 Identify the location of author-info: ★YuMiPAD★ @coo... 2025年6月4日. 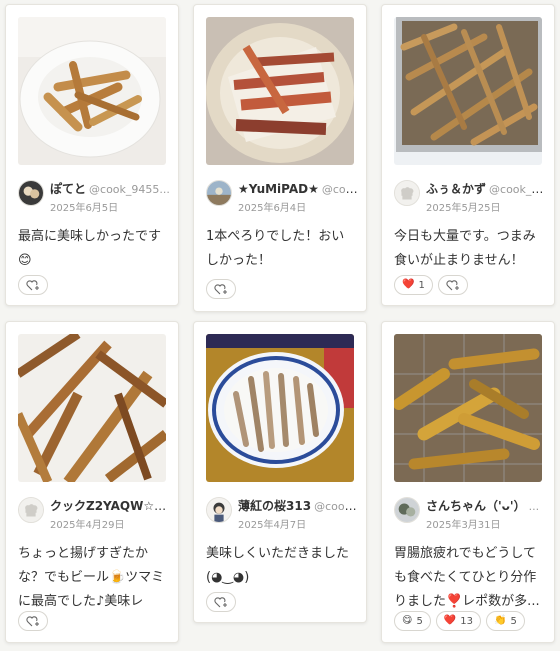
(283, 197).